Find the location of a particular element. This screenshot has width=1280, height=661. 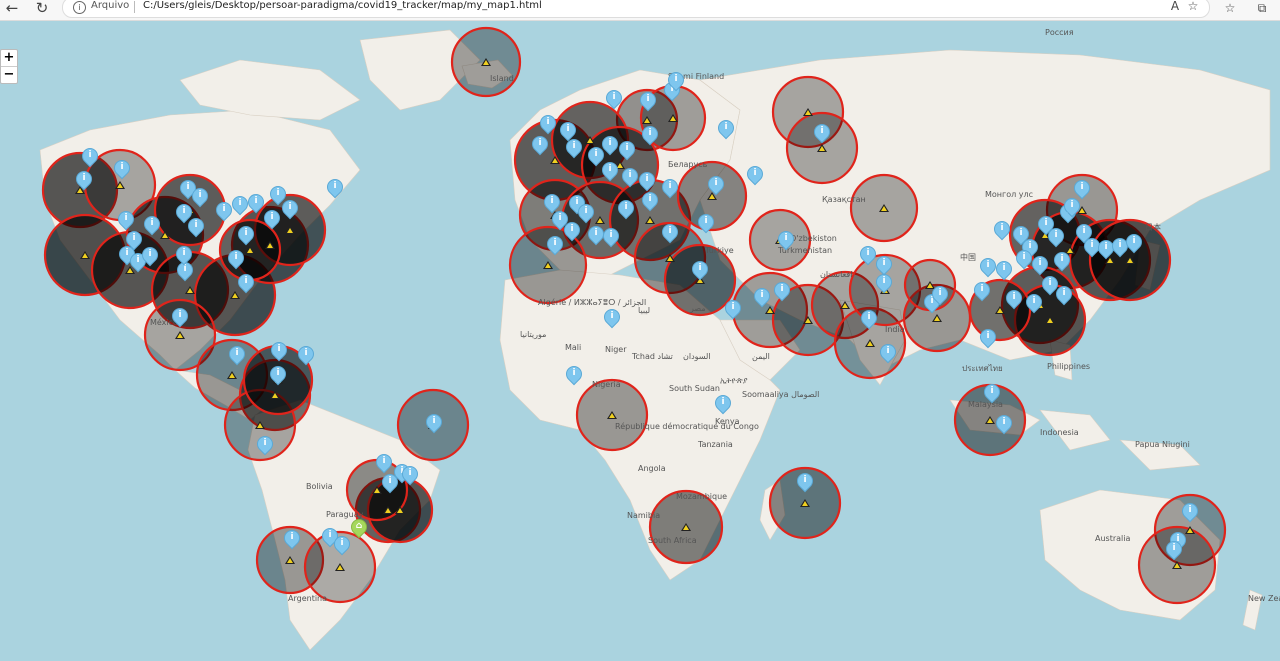

place-label: السودان is located at coordinates (697, 356).